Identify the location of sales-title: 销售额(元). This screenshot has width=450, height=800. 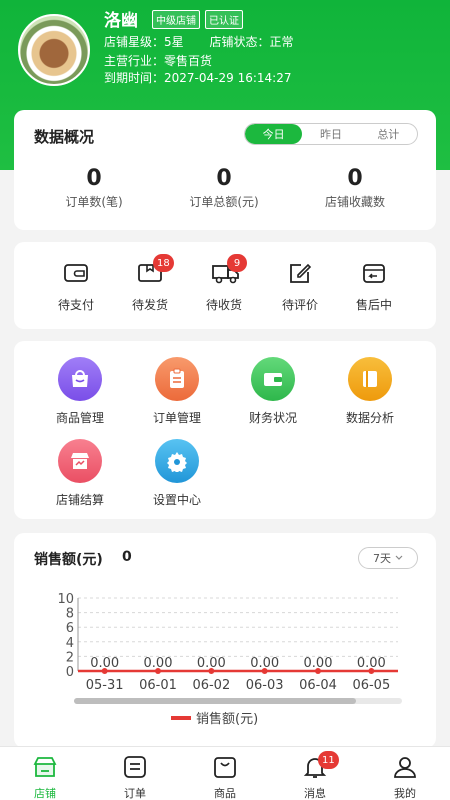
(68, 560).